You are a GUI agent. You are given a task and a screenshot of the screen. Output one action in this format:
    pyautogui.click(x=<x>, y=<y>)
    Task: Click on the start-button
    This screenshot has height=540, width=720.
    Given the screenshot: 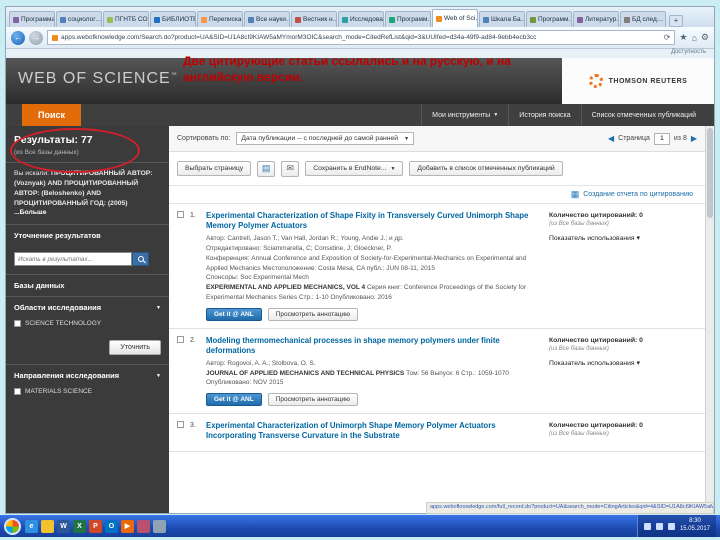 What is the action you would take?
    pyautogui.click(x=12, y=526)
    